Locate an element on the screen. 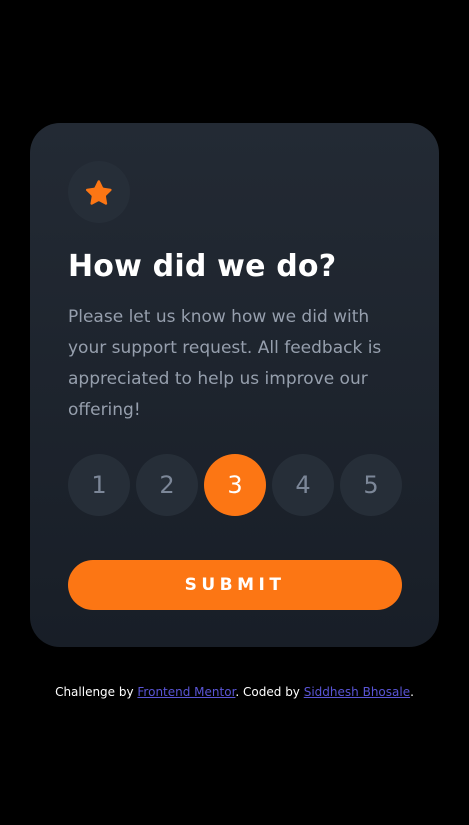  author-link: Siddhesh Bhosale is located at coordinates (357, 692).